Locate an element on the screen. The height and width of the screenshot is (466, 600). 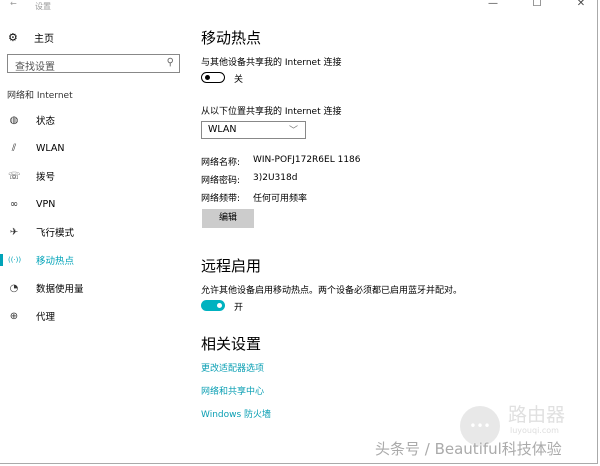
sidebar-item-proxy: ⊕ 代理 is located at coordinates (95, 316).